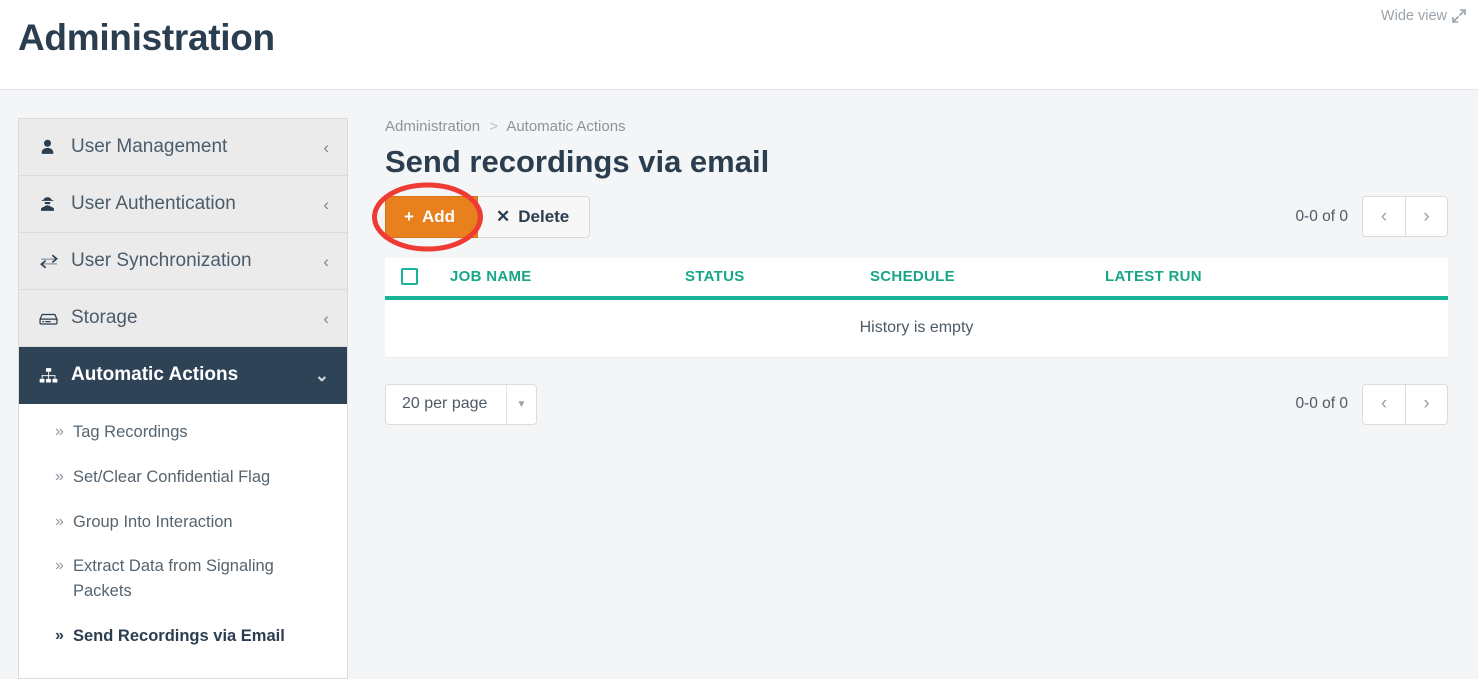 The width and height of the screenshot is (1478, 679). Describe the element at coordinates (567, 276) in the screenshot. I see `column-header-job-name: JOB NAME` at that location.